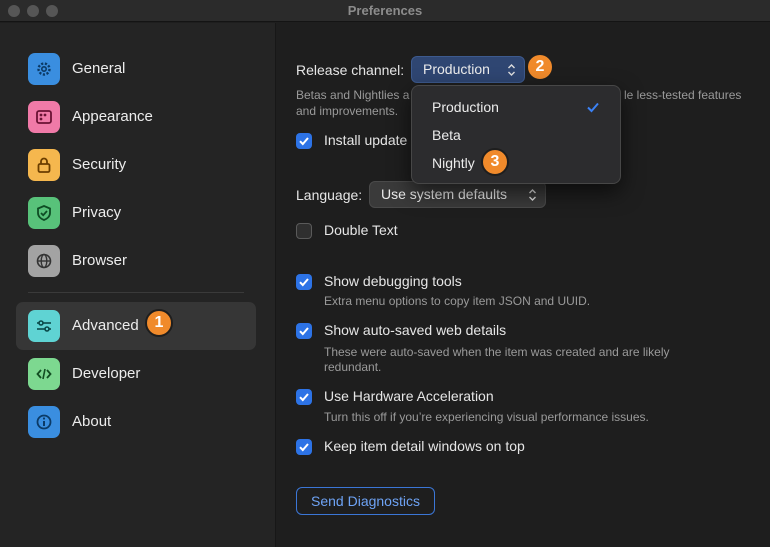  Describe the element at coordinates (136, 165) in the screenshot. I see `sidebar-item-security: Security` at that location.